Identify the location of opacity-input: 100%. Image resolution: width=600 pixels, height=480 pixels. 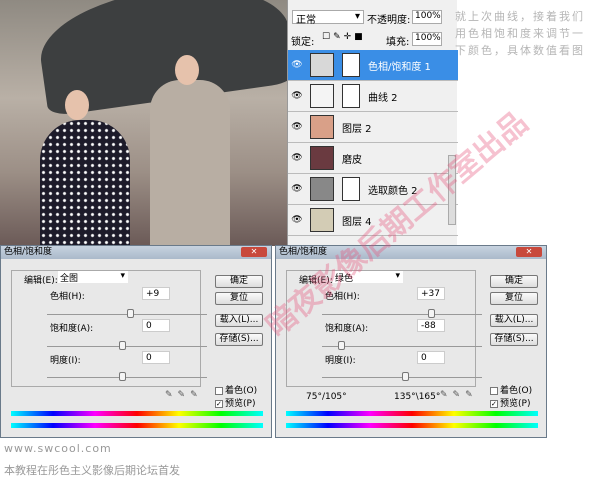
(427, 17).